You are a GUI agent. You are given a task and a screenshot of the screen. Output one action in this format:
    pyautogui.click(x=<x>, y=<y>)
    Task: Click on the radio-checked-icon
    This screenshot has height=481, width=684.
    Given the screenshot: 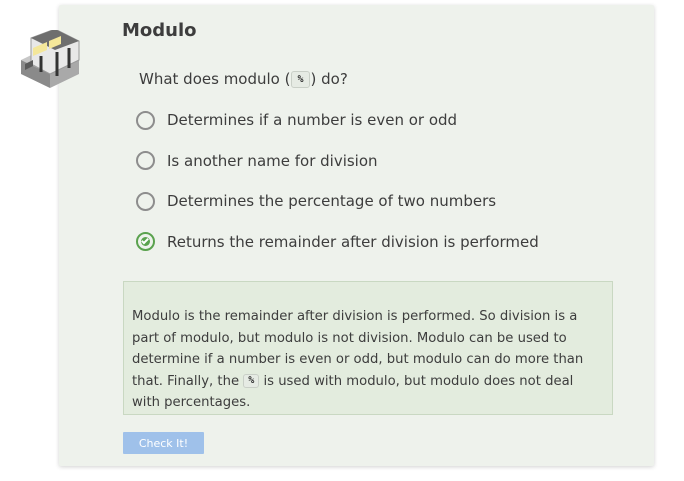 What is the action you would take?
    pyautogui.click(x=145, y=241)
    